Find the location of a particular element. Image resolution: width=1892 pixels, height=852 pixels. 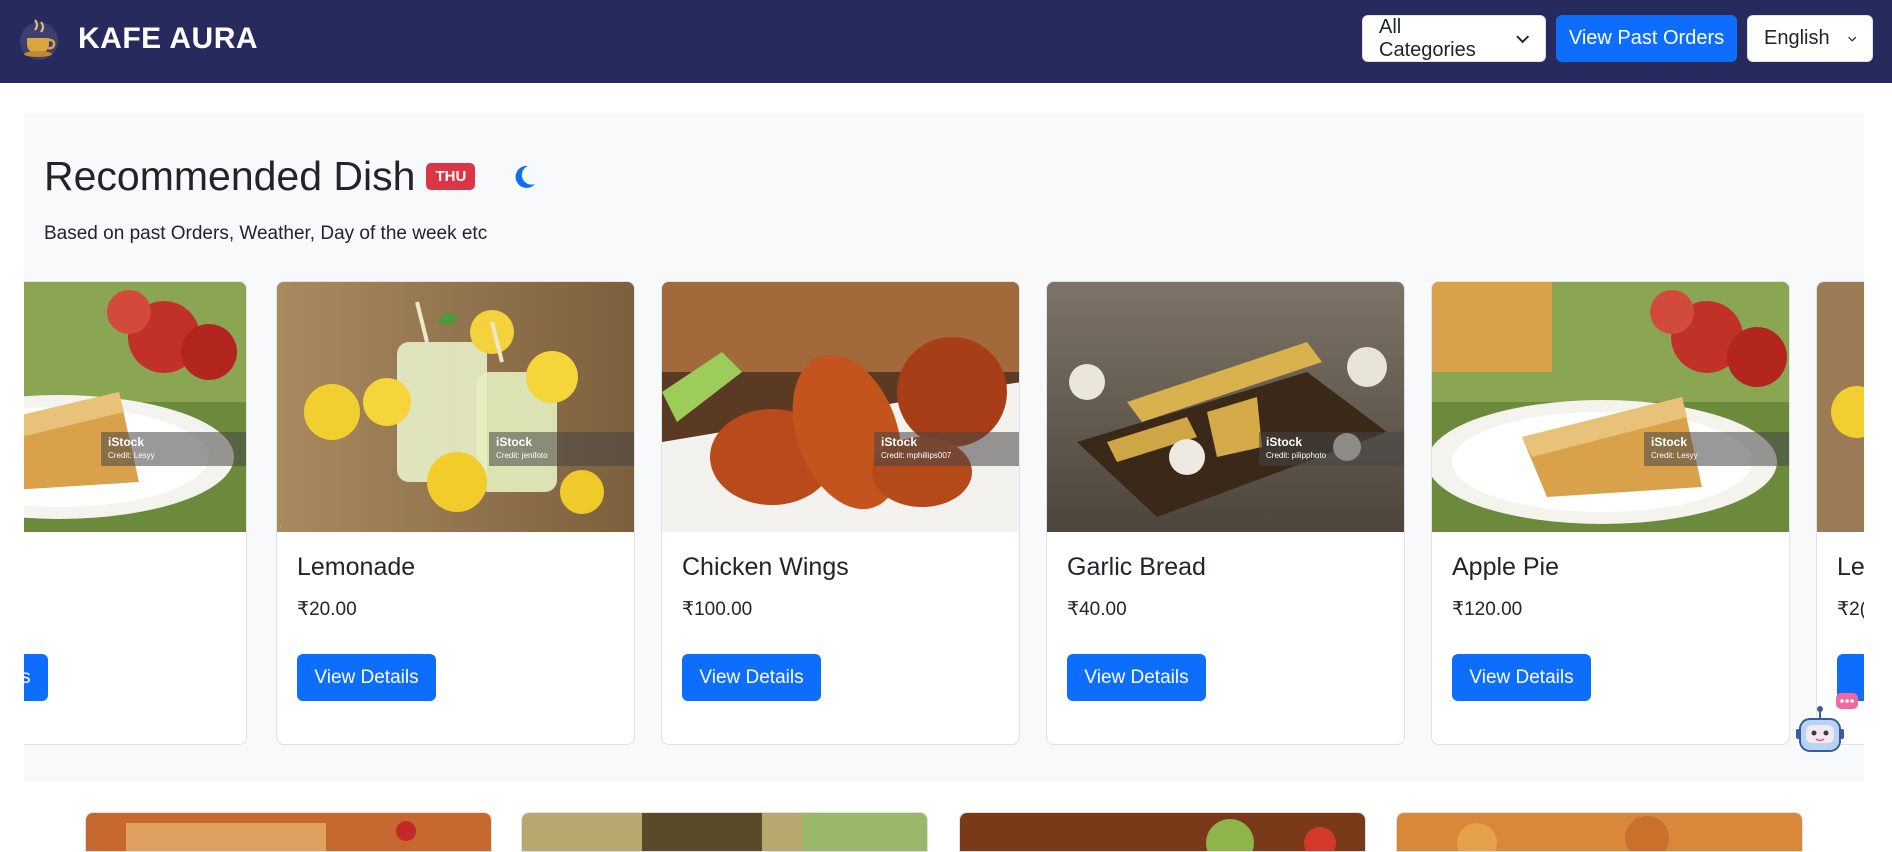

chatbot-icon is located at coordinates (1826, 724).